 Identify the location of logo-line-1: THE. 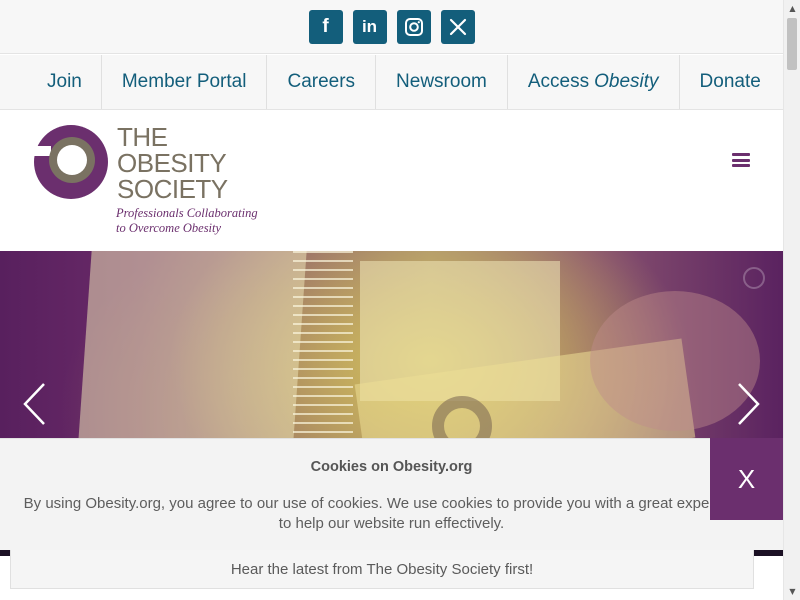
(142, 137).